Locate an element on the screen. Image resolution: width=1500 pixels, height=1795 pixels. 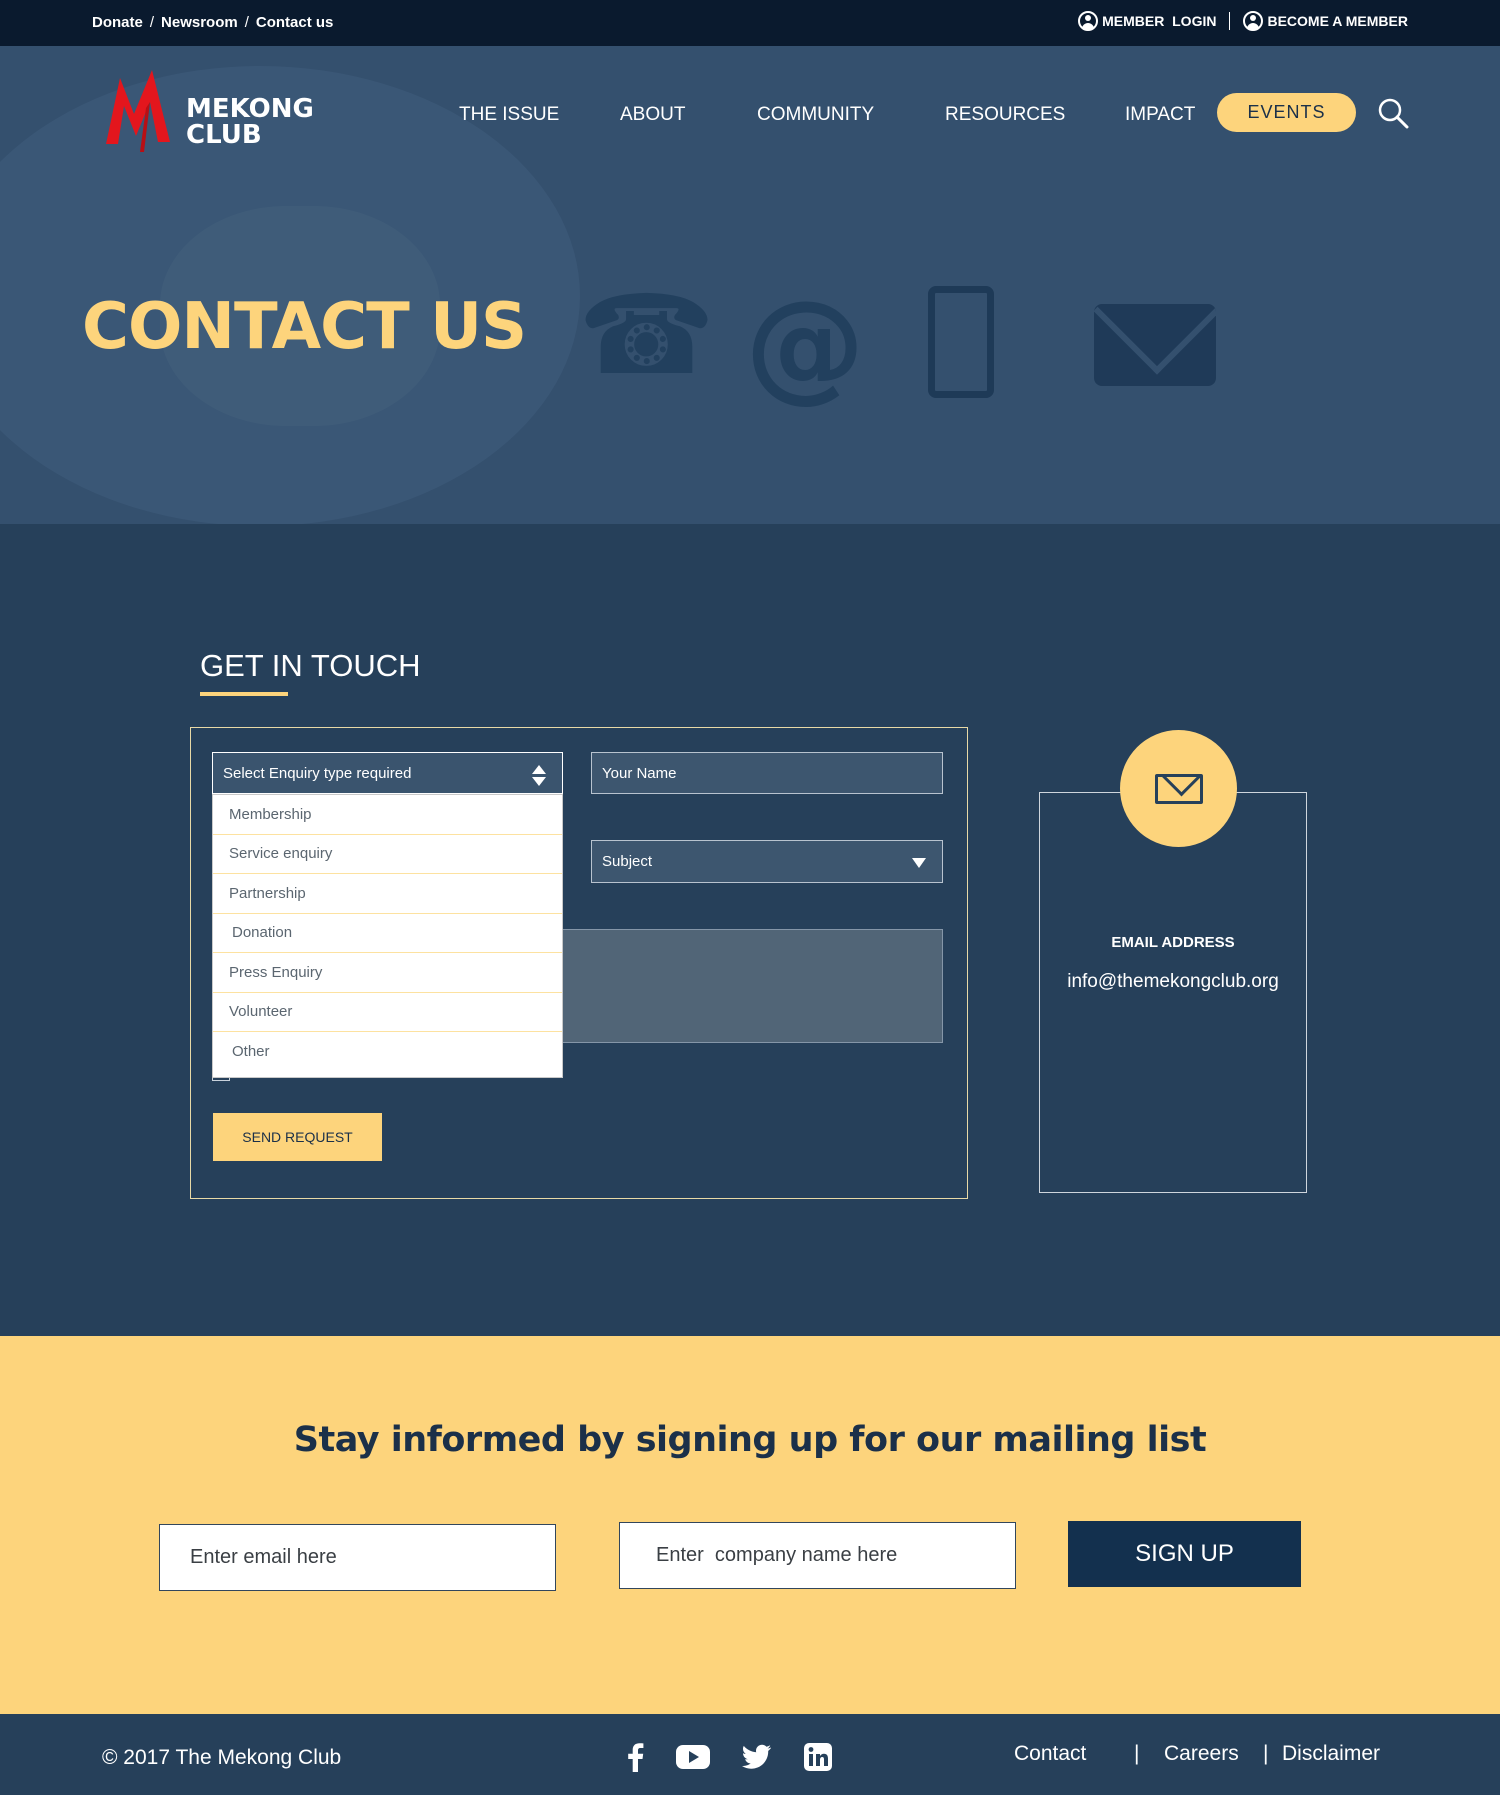
logo-line-1: MEKONG is located at coordinates (250, 109).